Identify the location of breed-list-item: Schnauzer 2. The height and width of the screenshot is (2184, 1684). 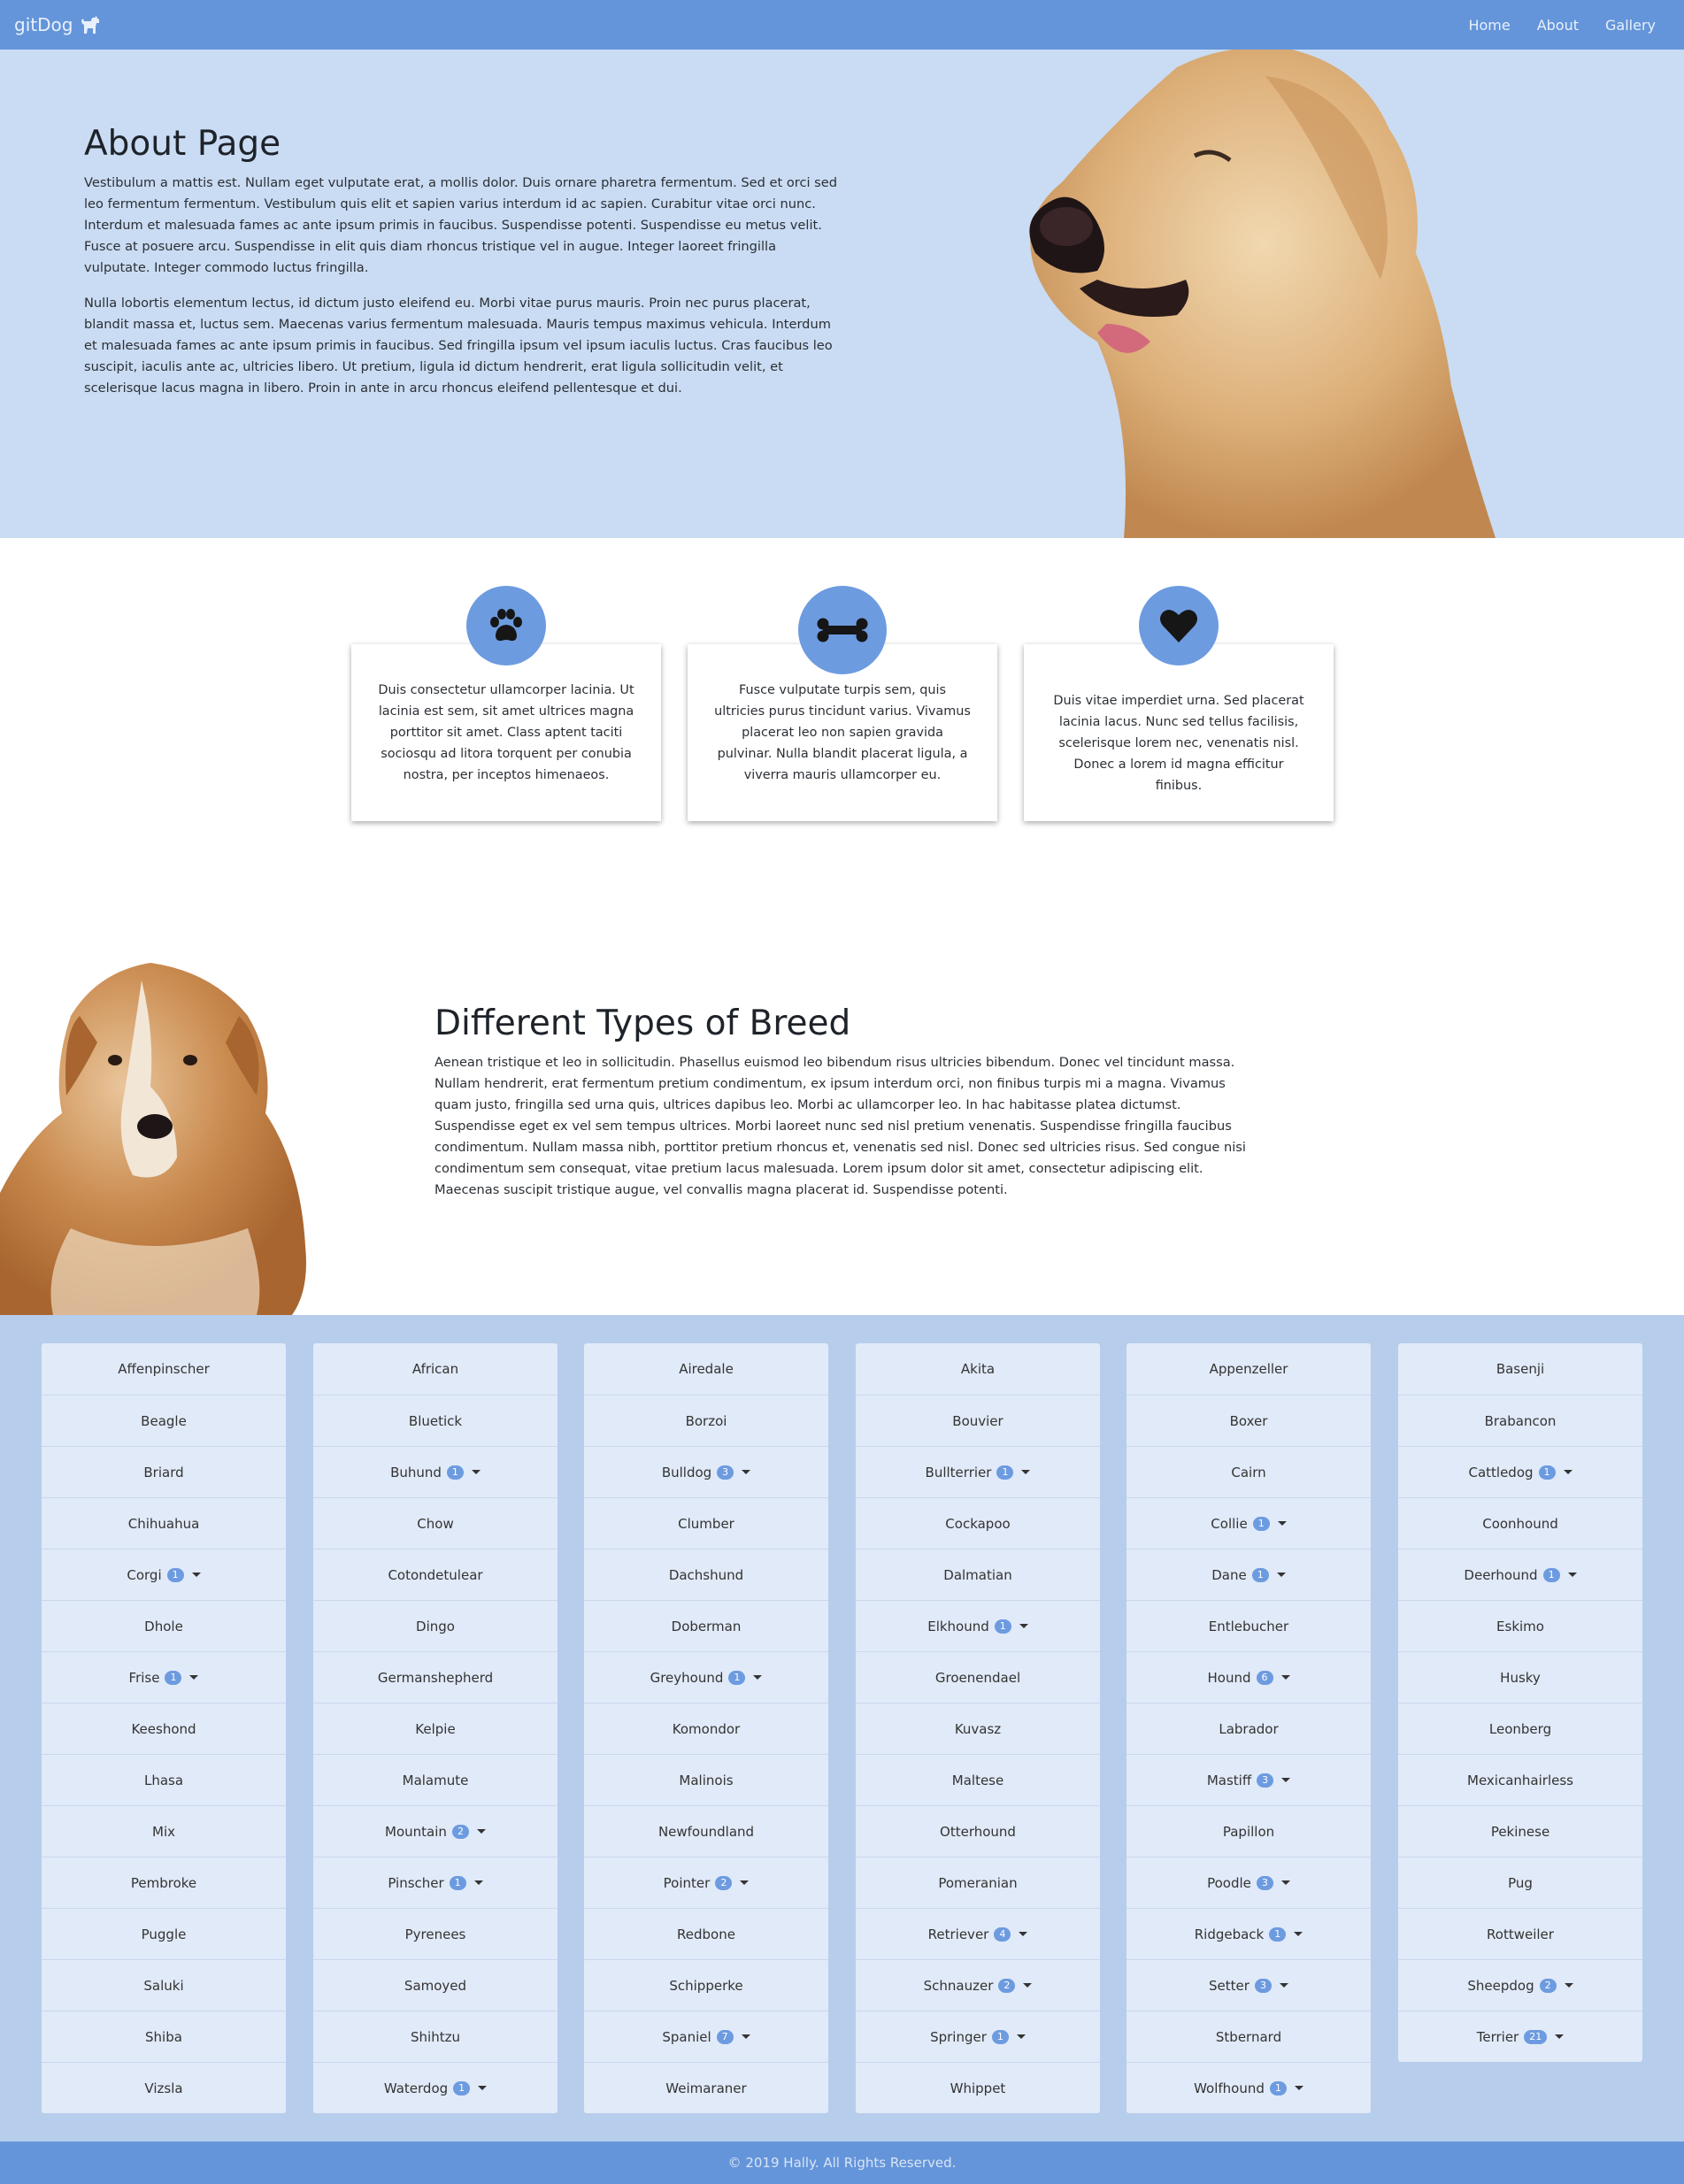
(978, 1985).